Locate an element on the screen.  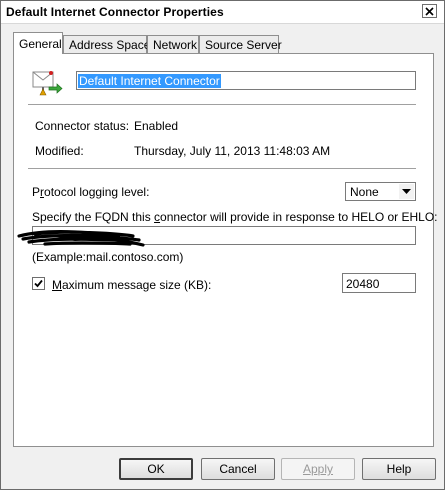
label-part: aximum message size (KB): is located at coordinates (137, 285).